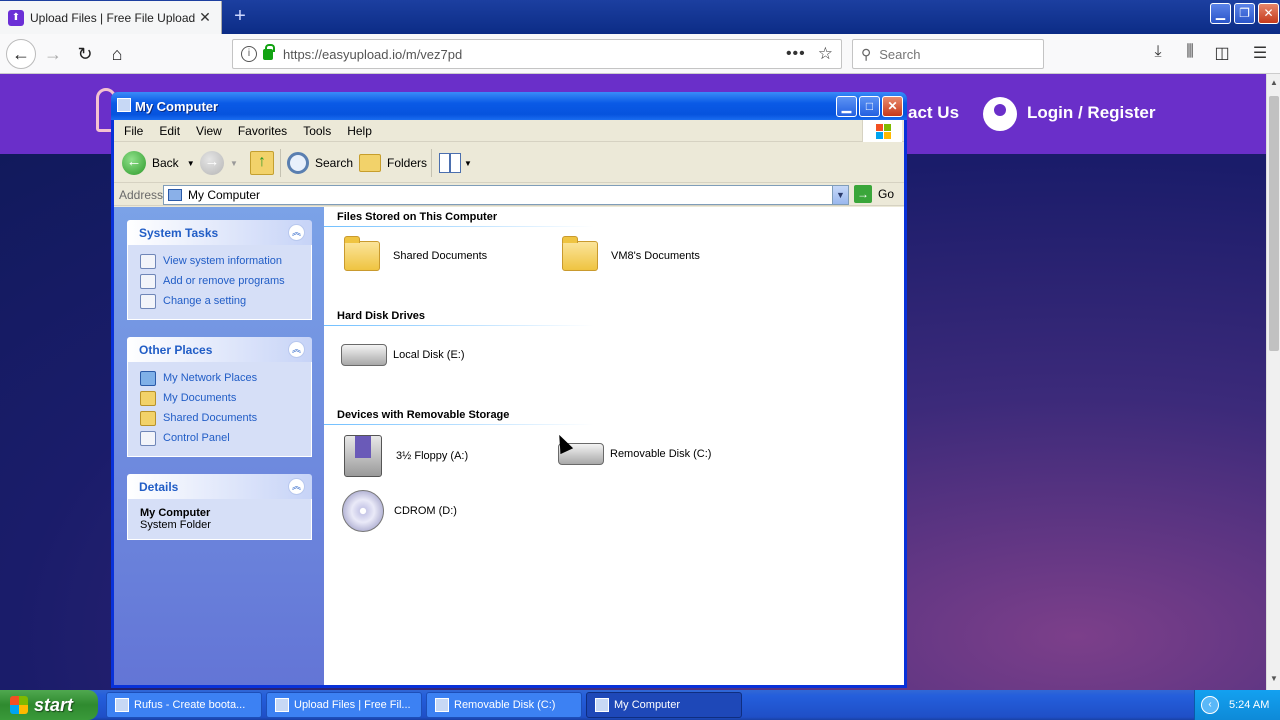 The image size is (1280, 720). I want to click on menu-edit: Edit, so click(169, 131).